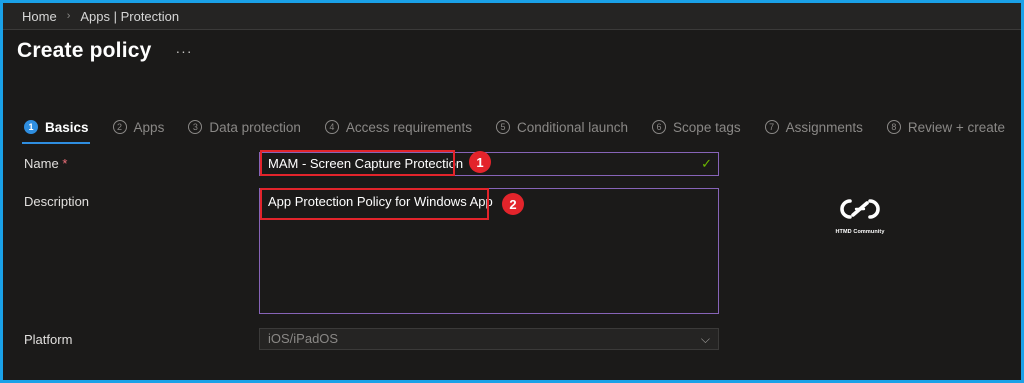 This screenshot has height=383, width=1024. I want to click on step-number-icon: 4, so click(331, 127).